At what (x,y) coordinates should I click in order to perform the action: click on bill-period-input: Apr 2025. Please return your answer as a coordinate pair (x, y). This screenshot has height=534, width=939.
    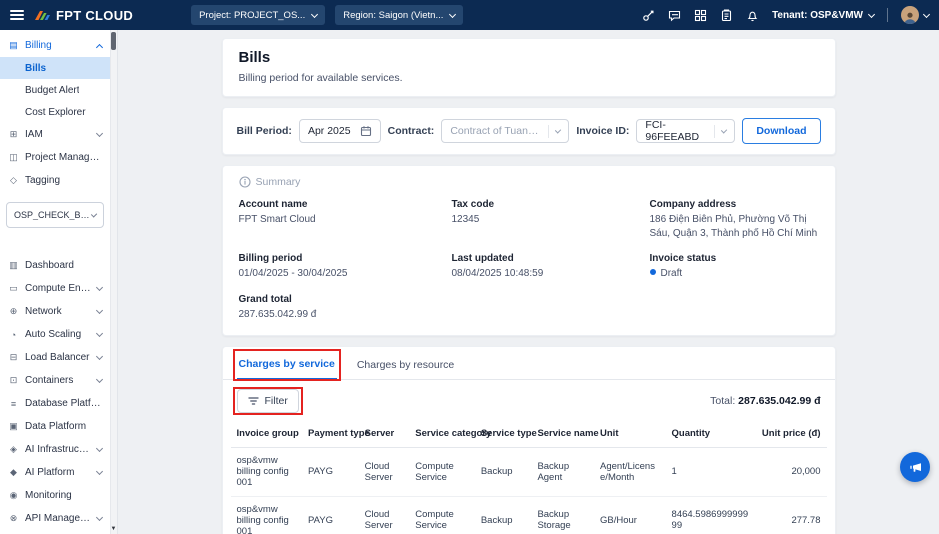
    Looking at the image, I should click on (339, 131).